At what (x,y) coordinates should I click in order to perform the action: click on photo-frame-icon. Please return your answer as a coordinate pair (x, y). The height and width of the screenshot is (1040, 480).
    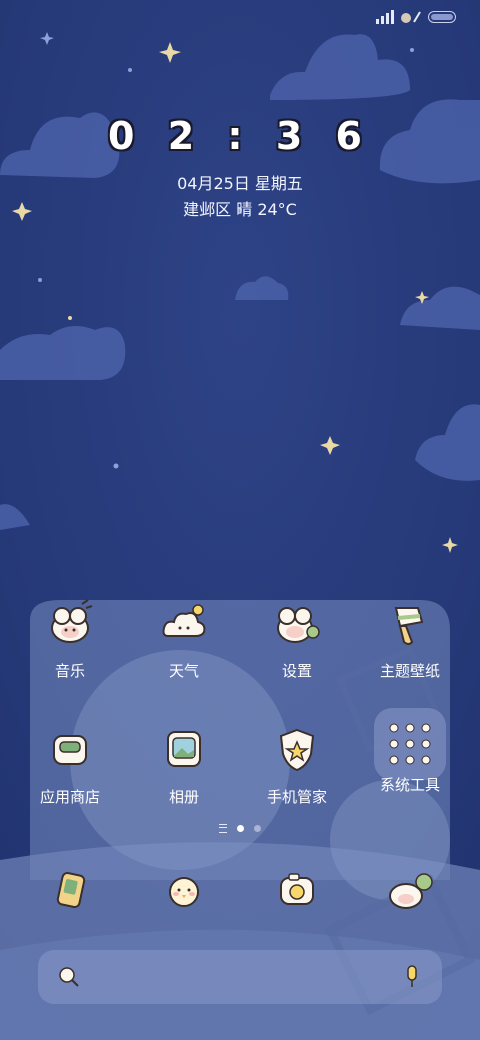
    Looking at the image, I should click on (184, 750).